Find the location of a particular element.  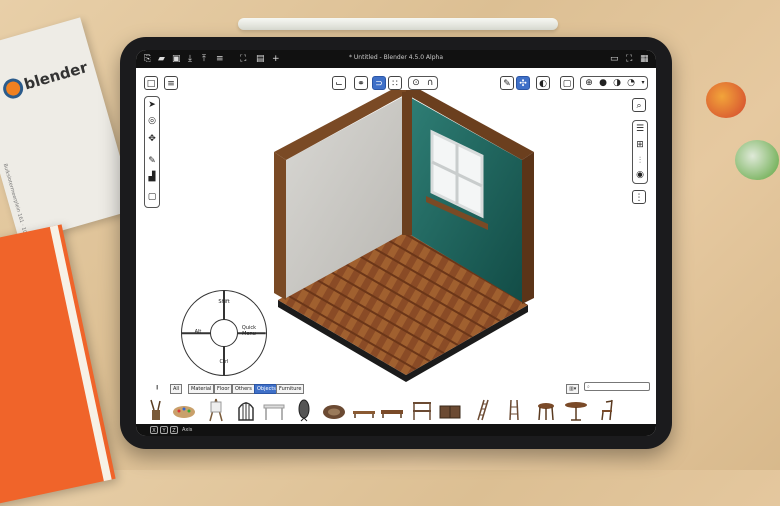

pie-ctrl: Ctrl is located at coordinates (224, 362).